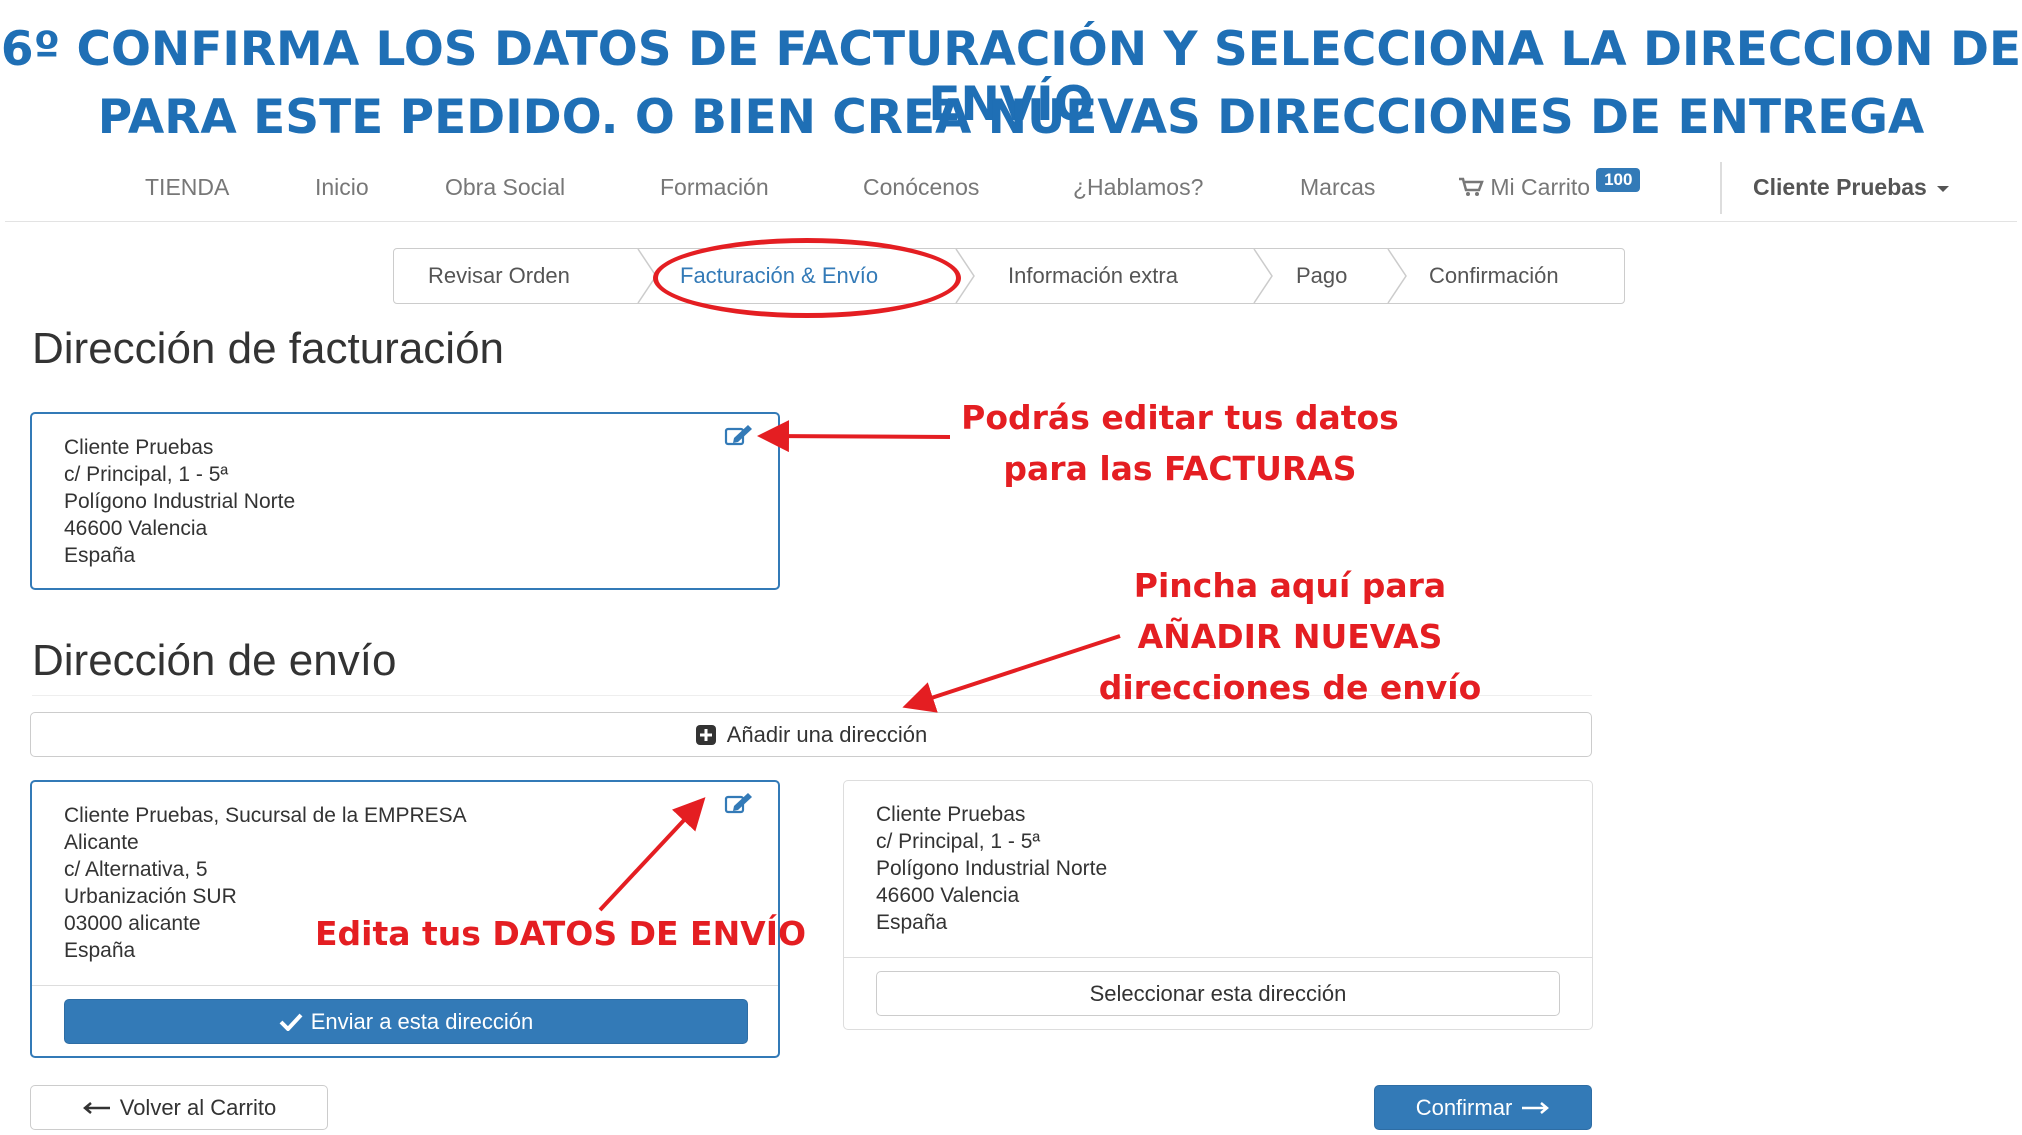 The width and height of the screenshot is (2022, 1135). What do you see at coordinates (136, 528) in the screenshot?
I see `billing-line: 46600 Valencia` at bounding box center [136, 528].